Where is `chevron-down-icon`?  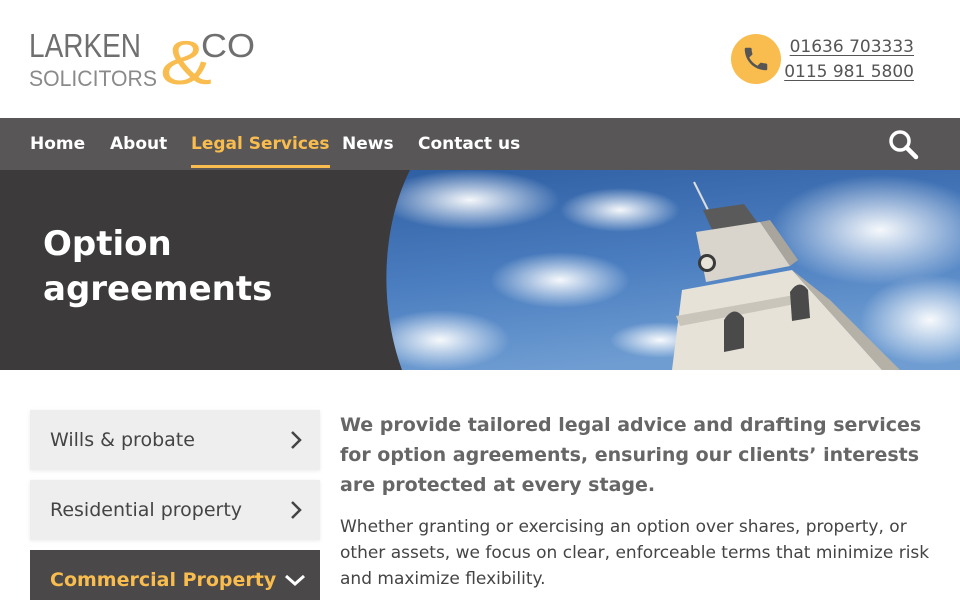 chevron-down-icon is located at coordinates (295, 580).